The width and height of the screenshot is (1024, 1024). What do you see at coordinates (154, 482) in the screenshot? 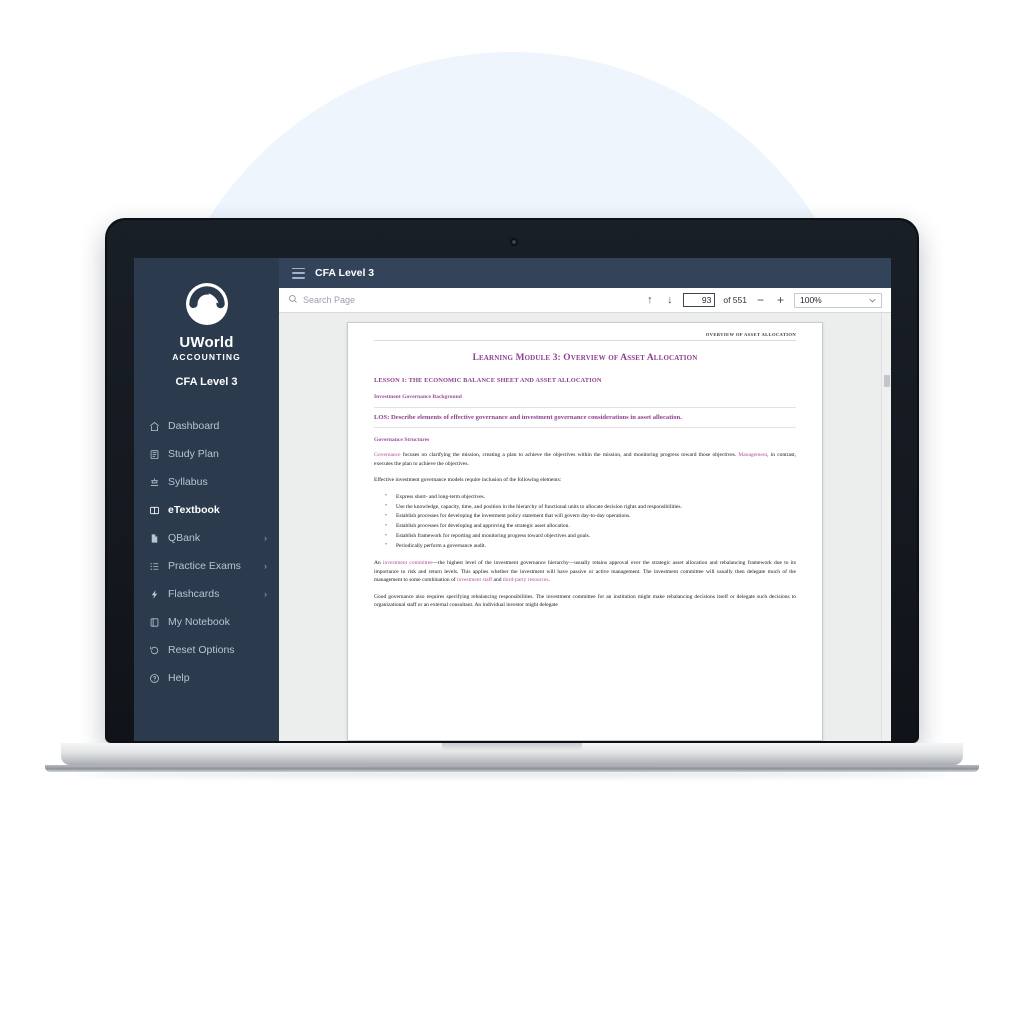
I see `syllabus-icon` at bounding box center [154, 482].